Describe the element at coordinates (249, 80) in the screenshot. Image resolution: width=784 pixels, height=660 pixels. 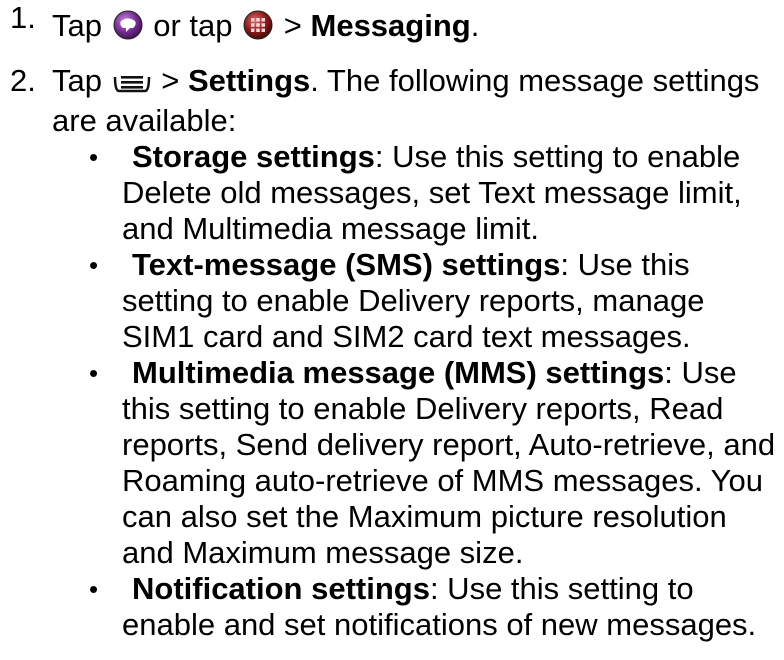
I see `menu-path-settings: Settings` at that location.